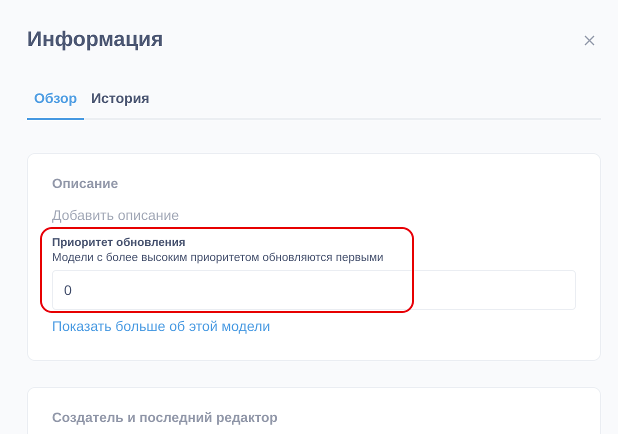 The image size is (618, 434). Describe the element at coordinates (120, 102) in the screenshot. I see `tab: История` at that location.